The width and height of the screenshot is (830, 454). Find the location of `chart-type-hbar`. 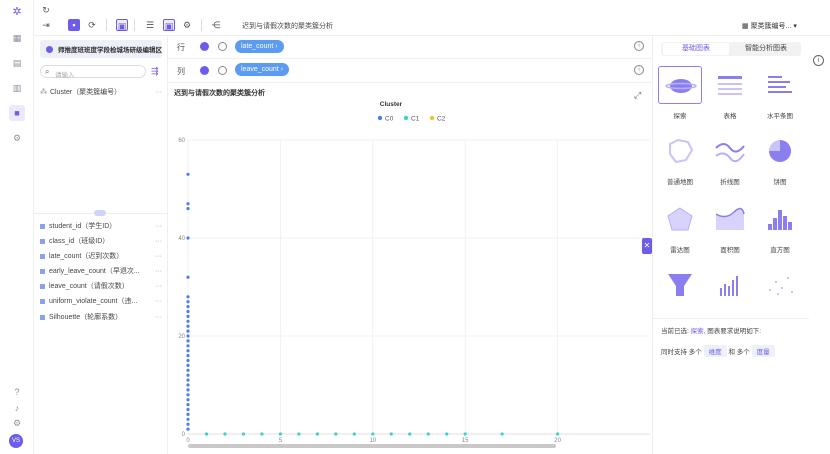

chart-type-hbar is located at coordinates (780, 85).